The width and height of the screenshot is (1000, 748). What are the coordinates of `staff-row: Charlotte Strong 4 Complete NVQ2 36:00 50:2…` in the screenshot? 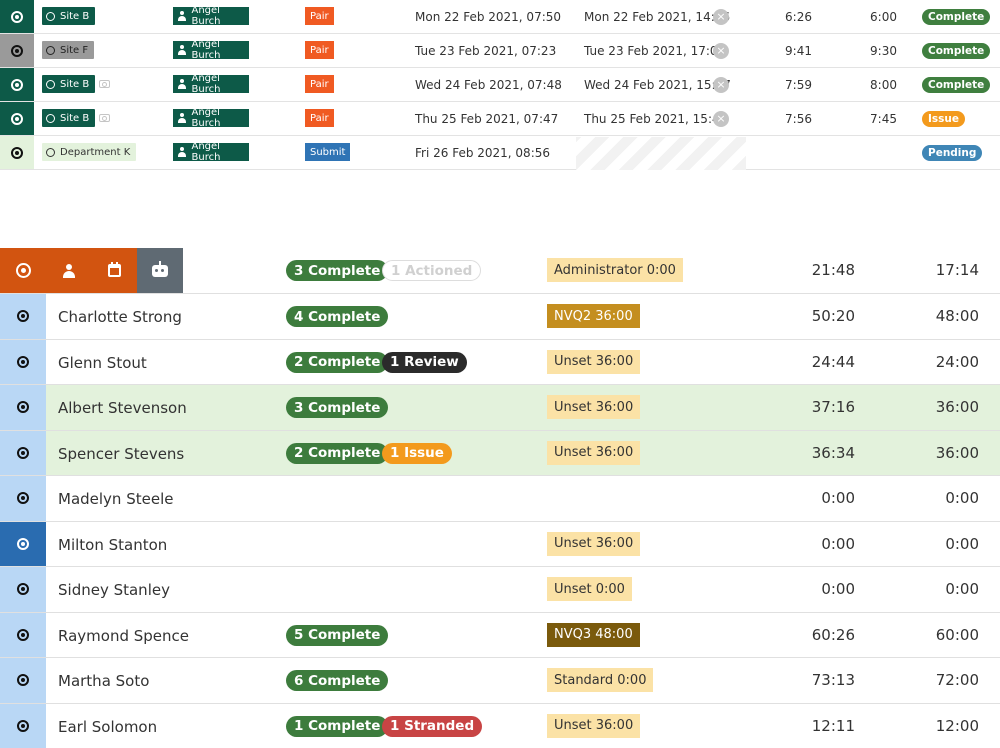 It's located at (500, 317).